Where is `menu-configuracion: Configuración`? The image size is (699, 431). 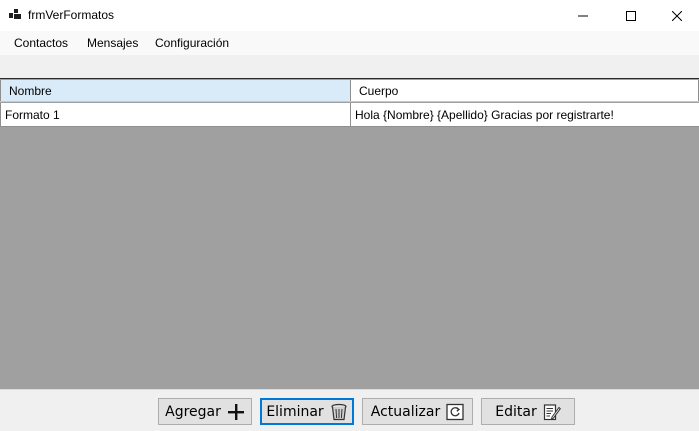 menu-configuracion: Configuración is located at coordinates (192, 43).